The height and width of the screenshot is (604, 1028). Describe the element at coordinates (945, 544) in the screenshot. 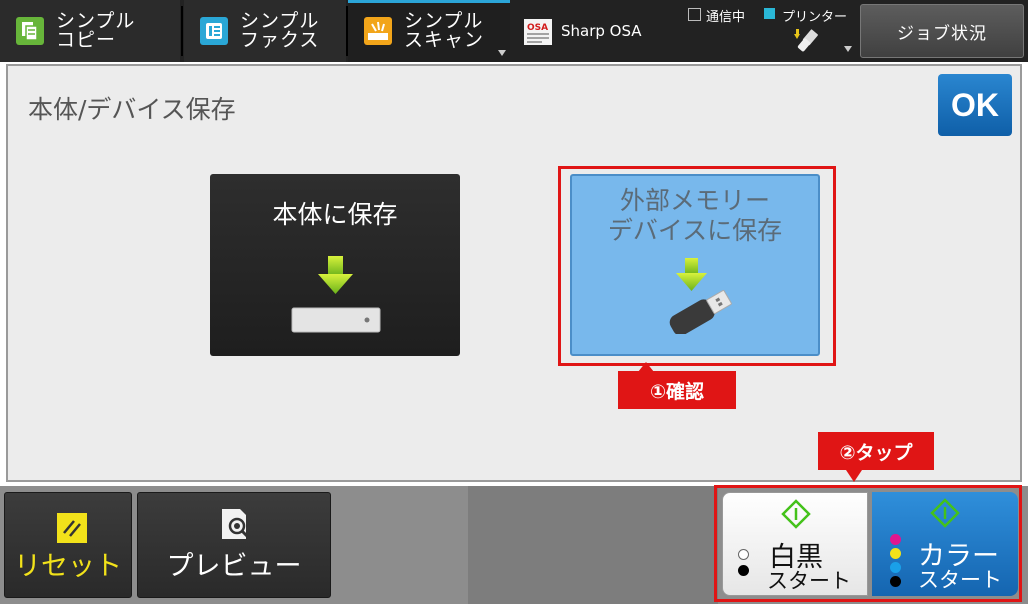

I see `start-color-button: カラー スタート` at that location.